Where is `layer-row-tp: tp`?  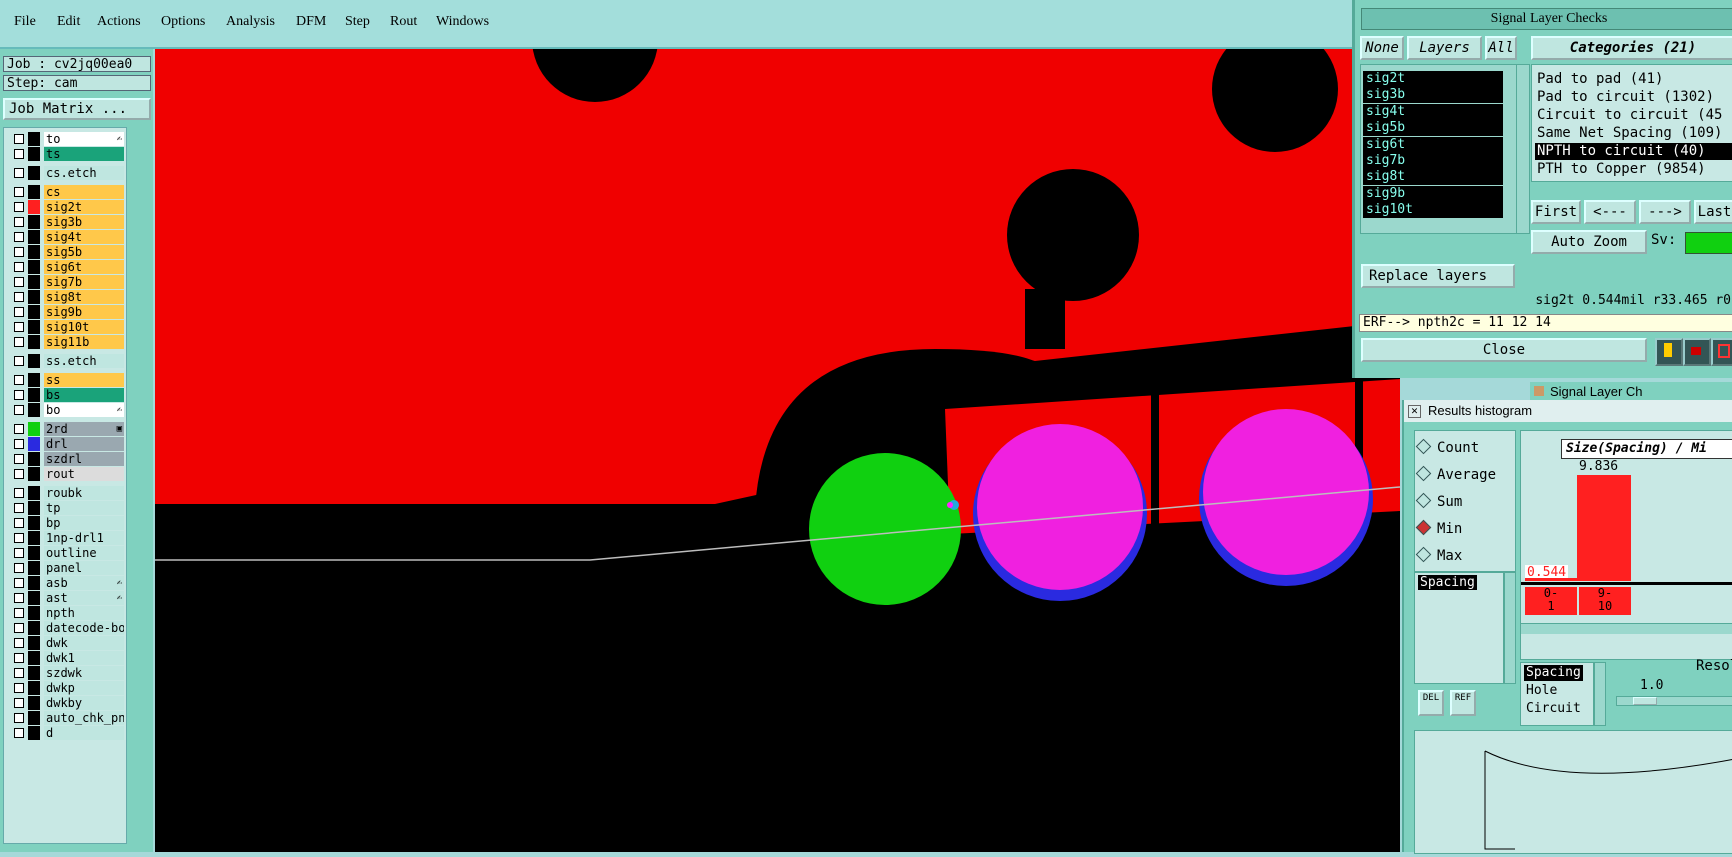
layer-row-tp: tp is located at coordinates (68, 508).